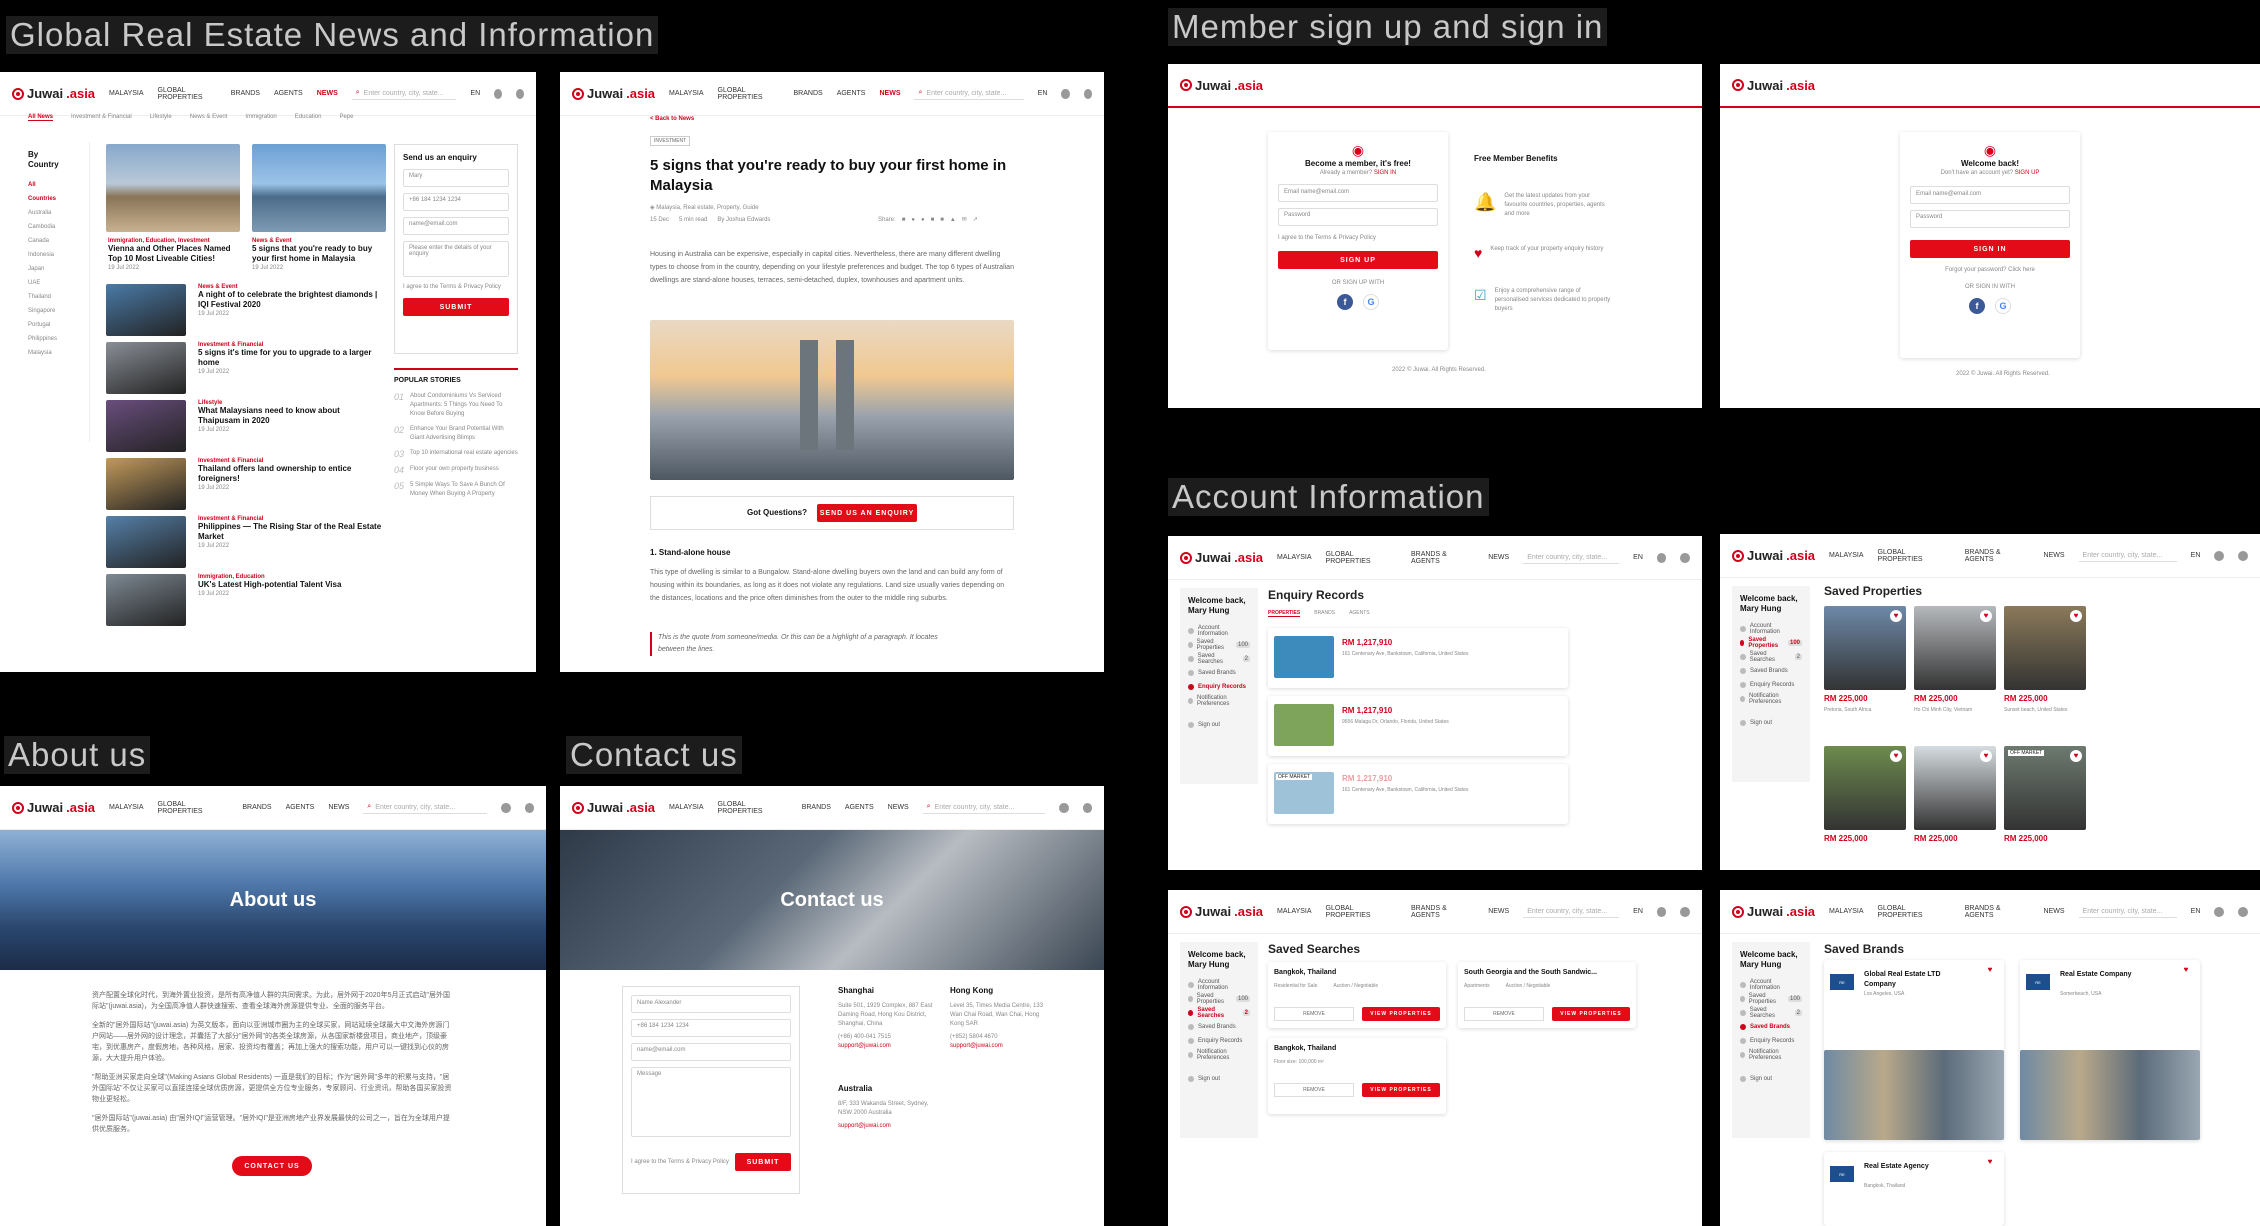 The width and height of the screenshot is (2260, 1226). What do you see at coordinates (1990, 270) in the screenshot?
I see `forgot-link: Forgot your password? Click here` at bounding box center [1990, 270].